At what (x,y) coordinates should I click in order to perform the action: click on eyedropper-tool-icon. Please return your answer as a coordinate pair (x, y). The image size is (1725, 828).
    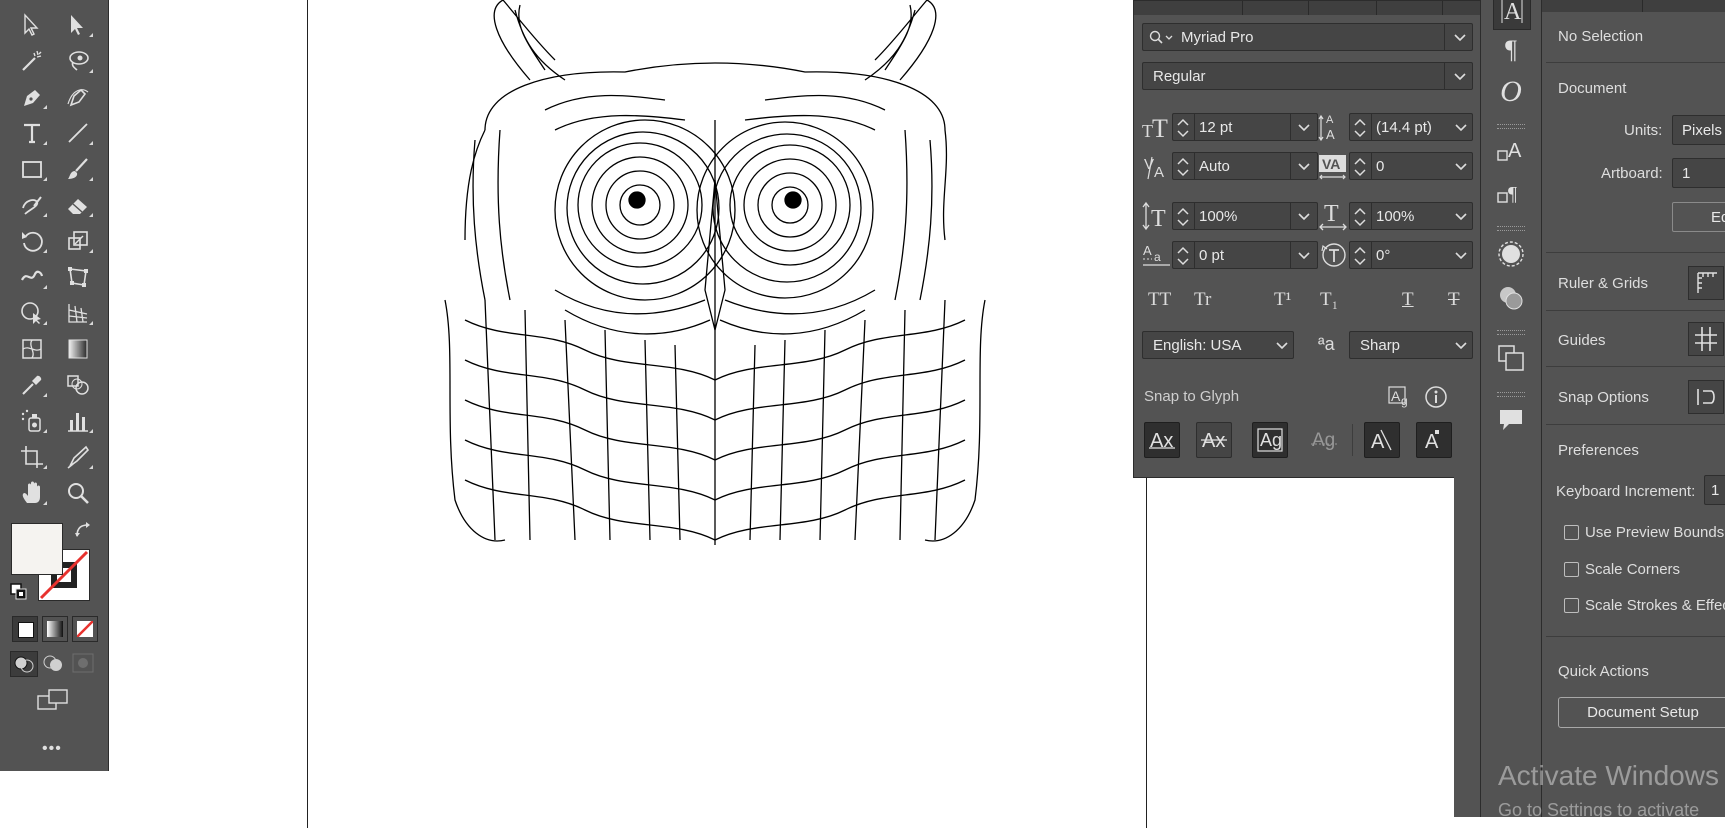
    Looking at the image, I should click on (32, 385).